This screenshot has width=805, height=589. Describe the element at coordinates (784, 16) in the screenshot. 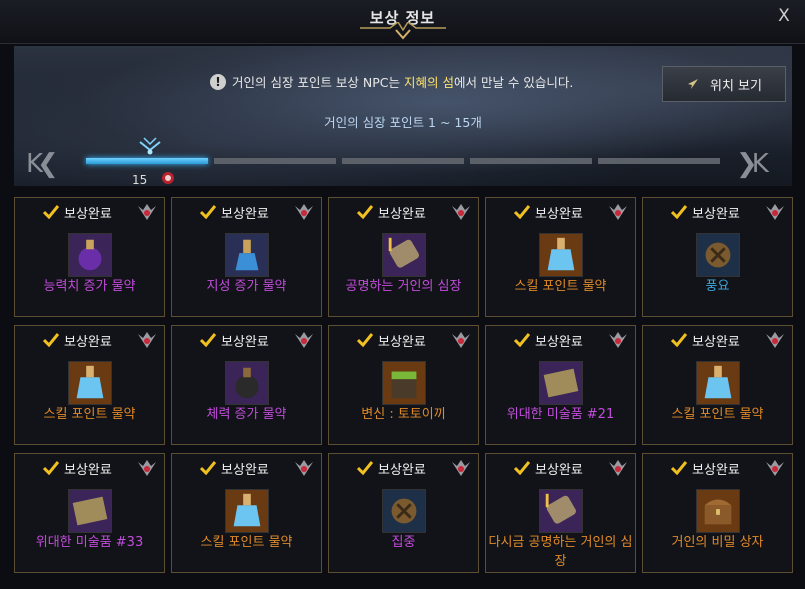

I see `close-button: X` at that location.